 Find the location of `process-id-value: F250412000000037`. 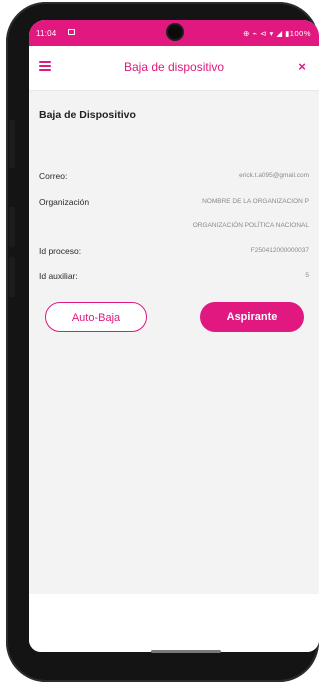

process-id-value: F250412000000037 is located at coordinates (279, 250).